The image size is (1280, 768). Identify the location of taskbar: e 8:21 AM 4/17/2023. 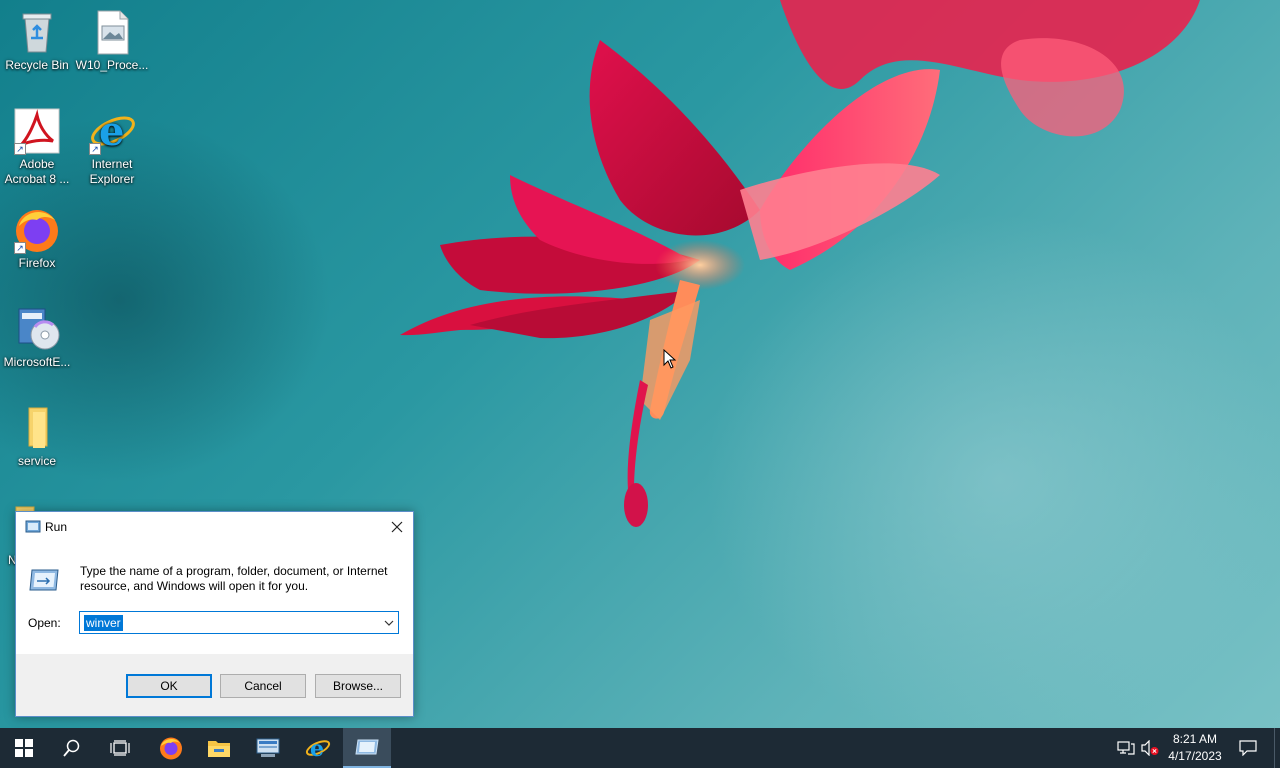
(640, 748).